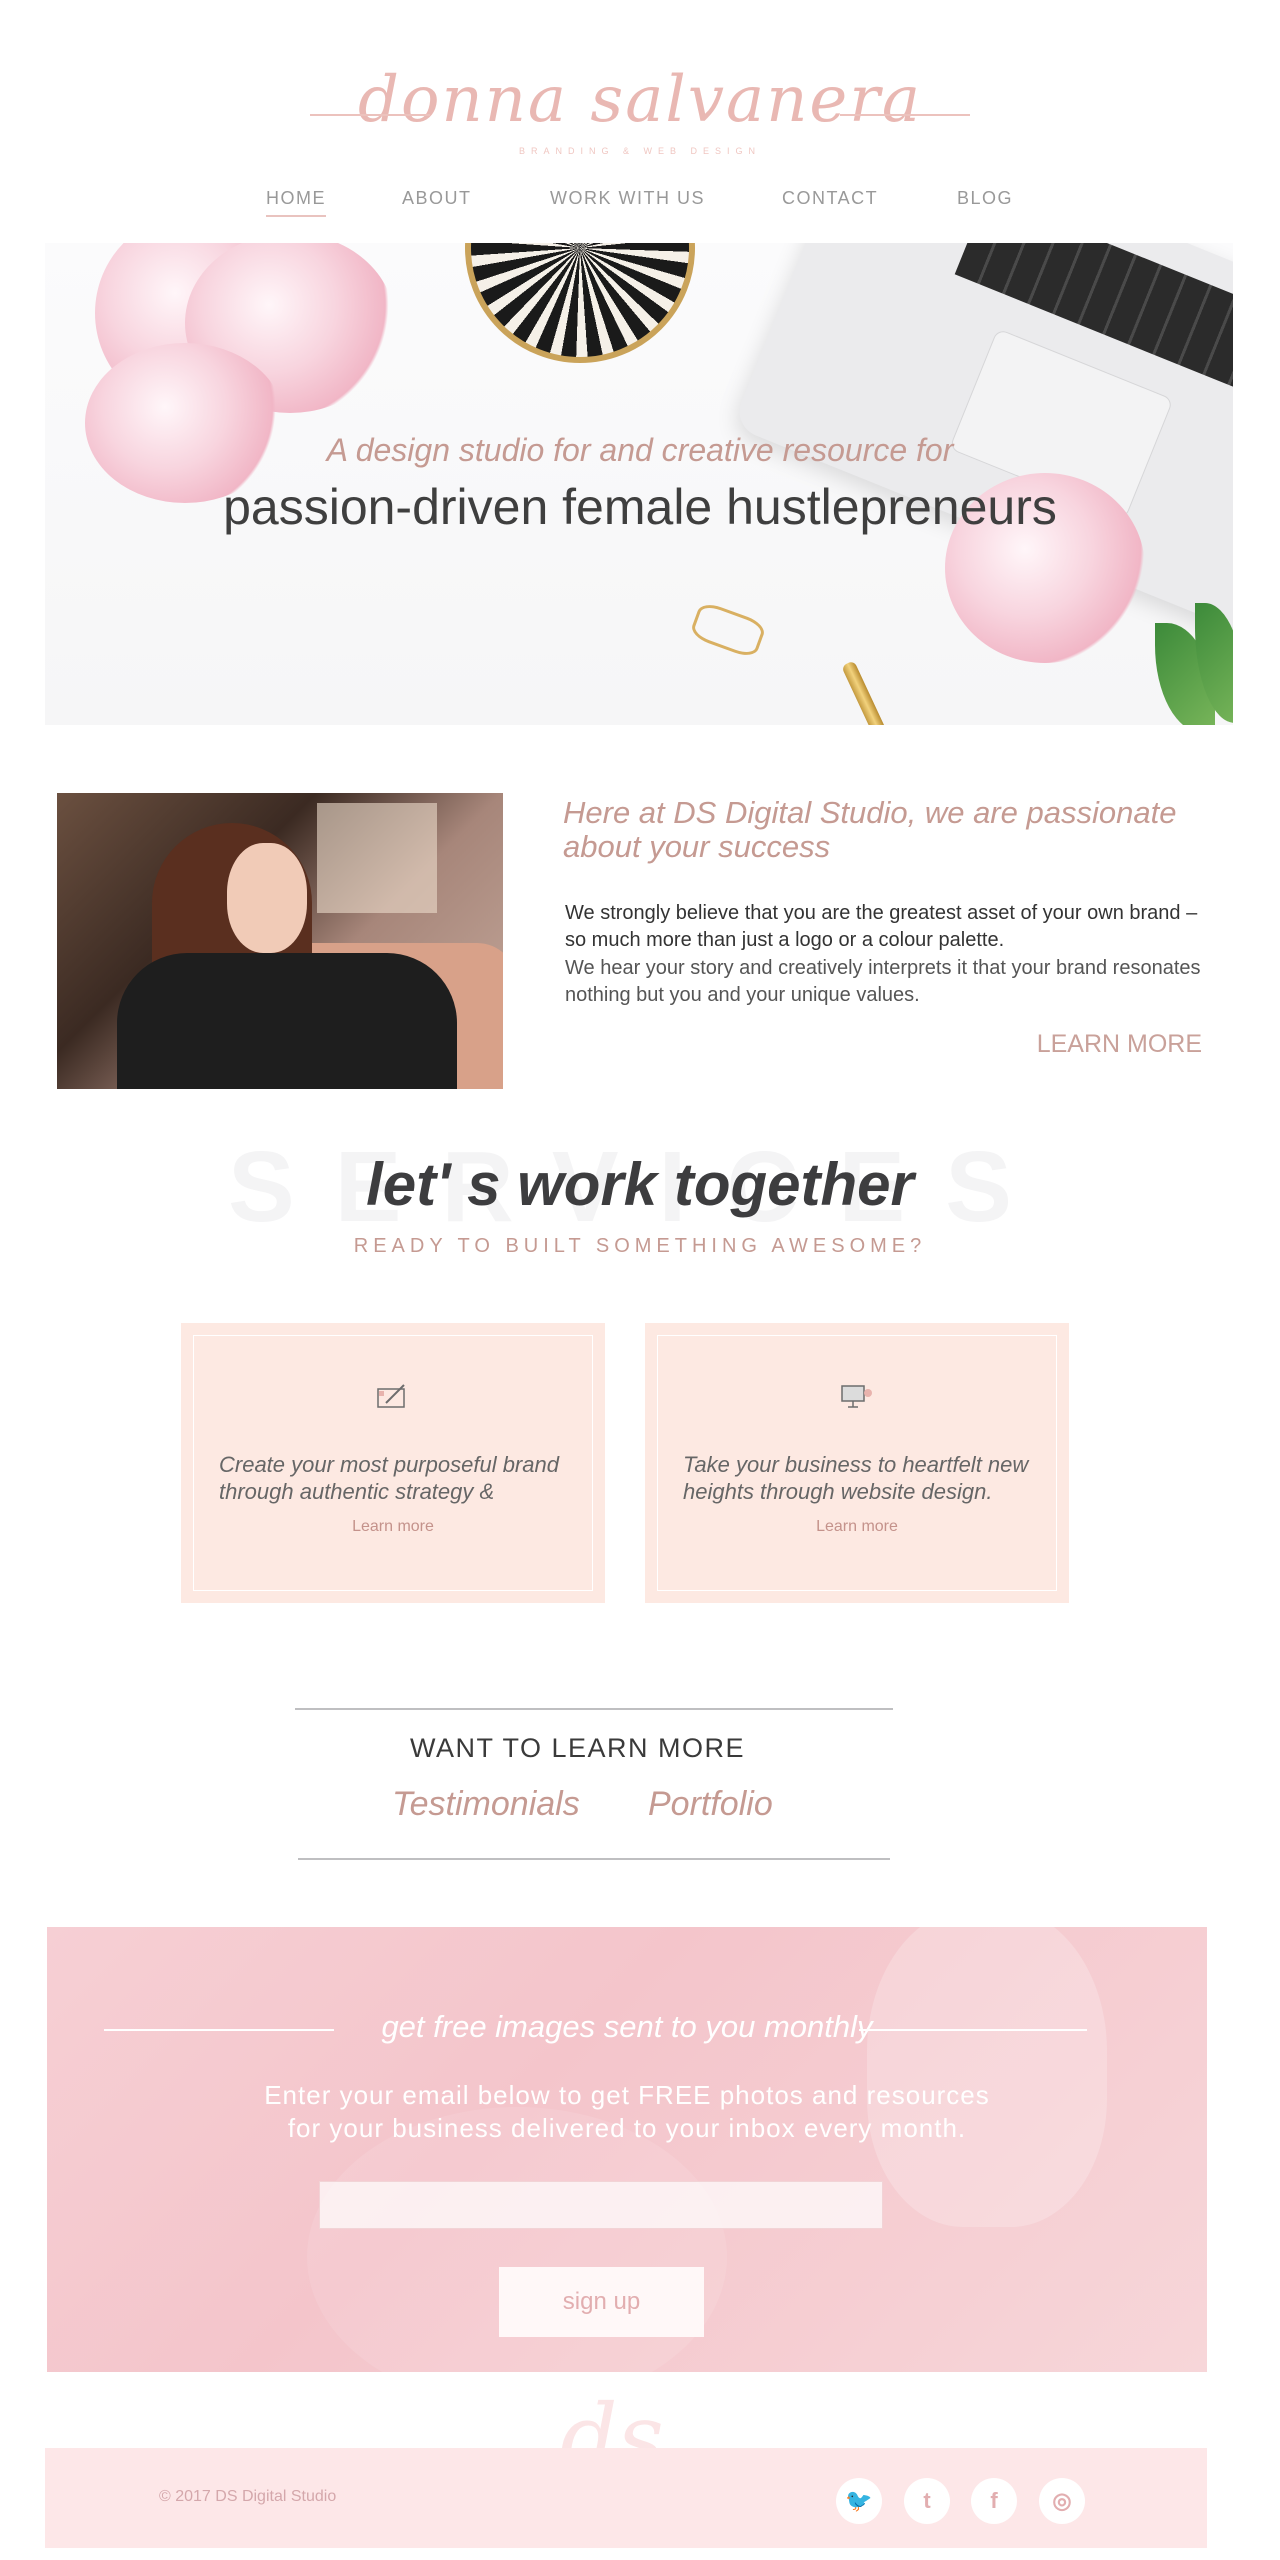 The width and height of the screenshot is (1280, 2560). Describe the element at coordinates (859, 2501) in the screenshot. I see `twitter-icon: 🐦` at that location.